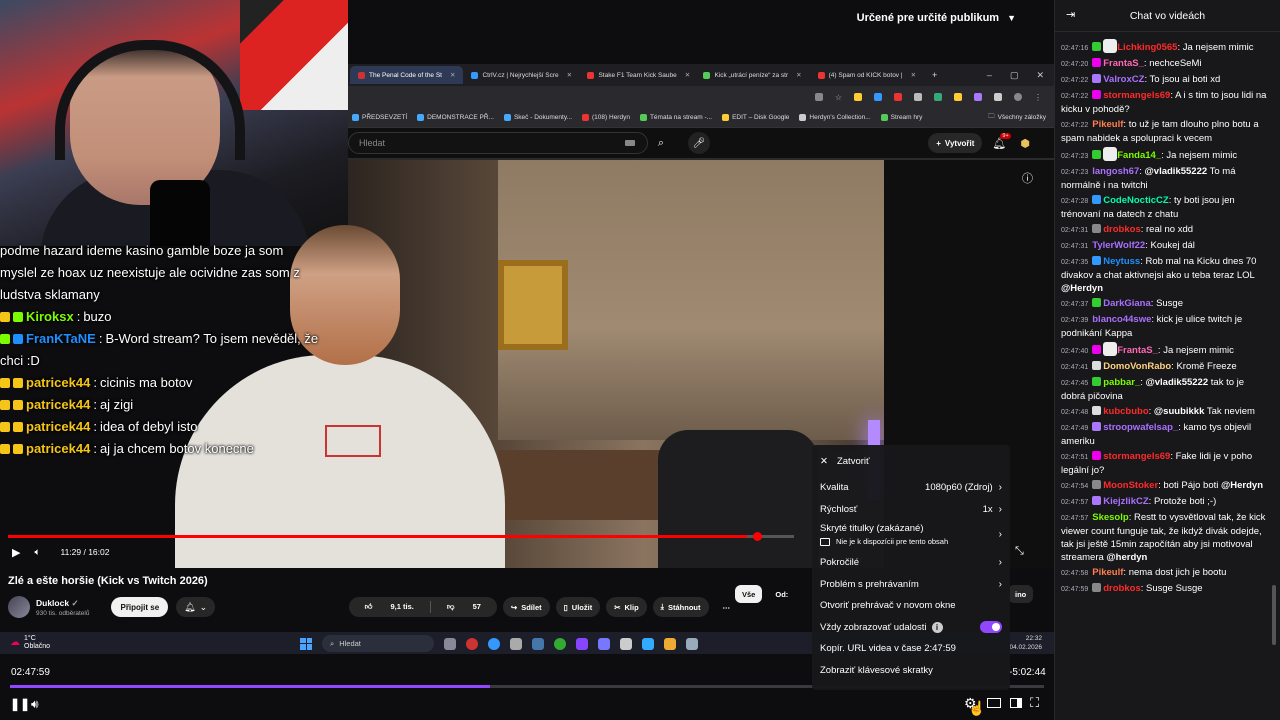 The height and width of the screenshot is (720, 1280). I want to click on menu-always-show-events: Vždy zobrazovať udalosti i, so click(911, 628).